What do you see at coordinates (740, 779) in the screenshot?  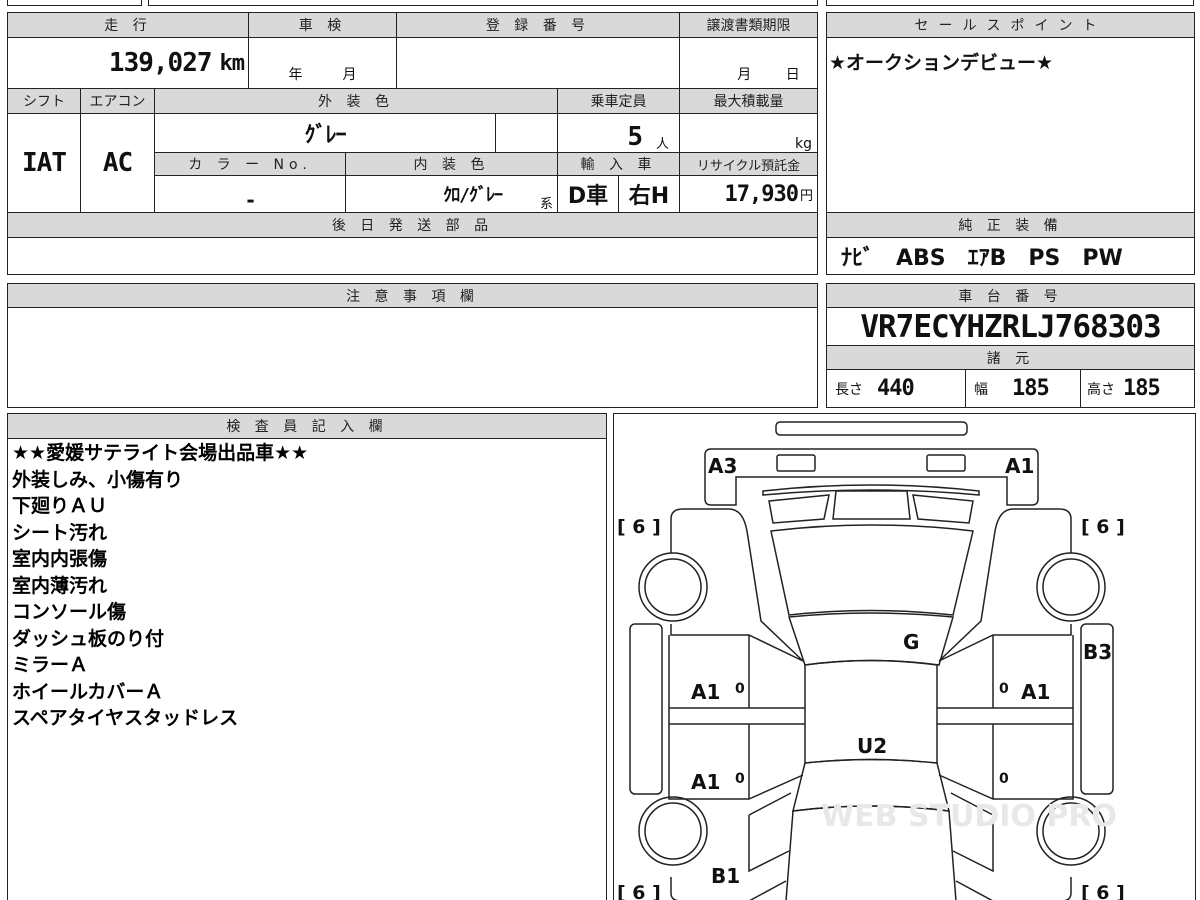 I see `mark-left-rear: 0` at bounding box center [740, 779].